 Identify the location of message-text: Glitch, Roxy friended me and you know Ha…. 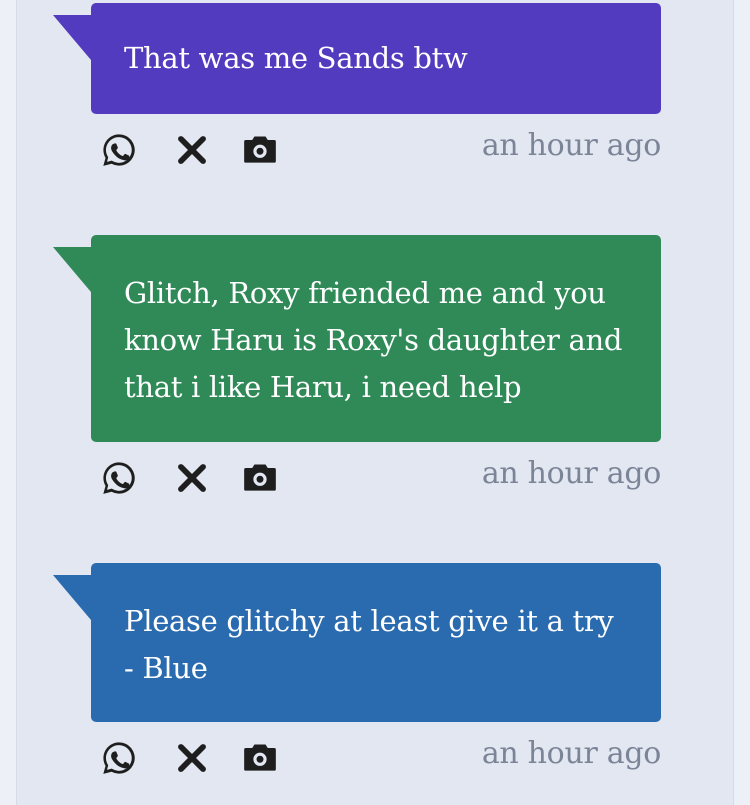
(373, 340).